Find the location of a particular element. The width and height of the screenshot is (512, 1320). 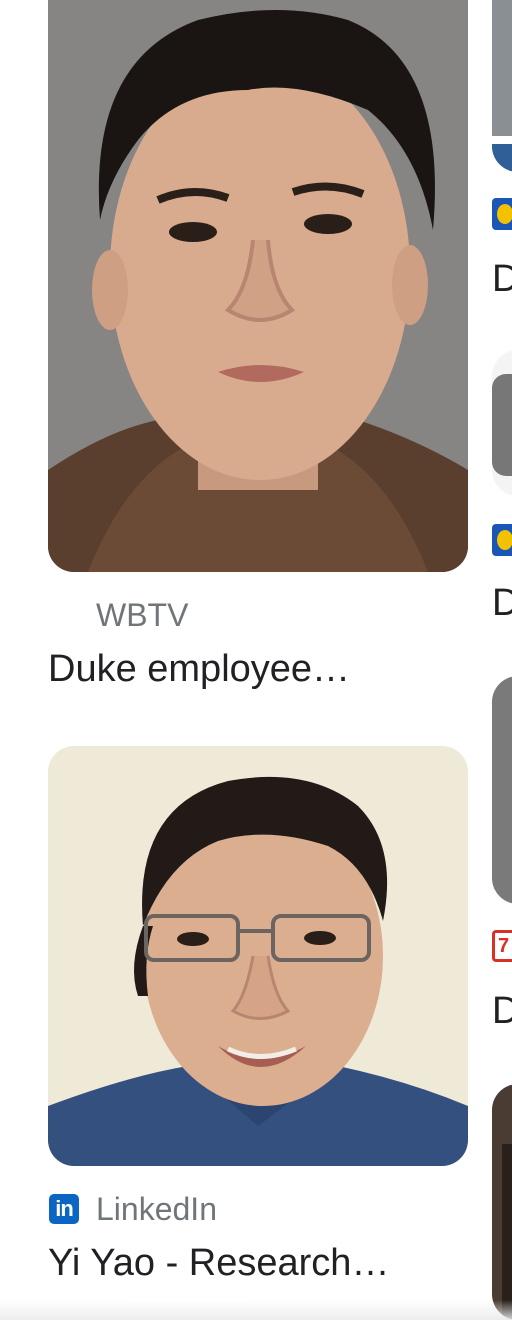

right-favicon-3: 7 is located at coordinates (502, 946).